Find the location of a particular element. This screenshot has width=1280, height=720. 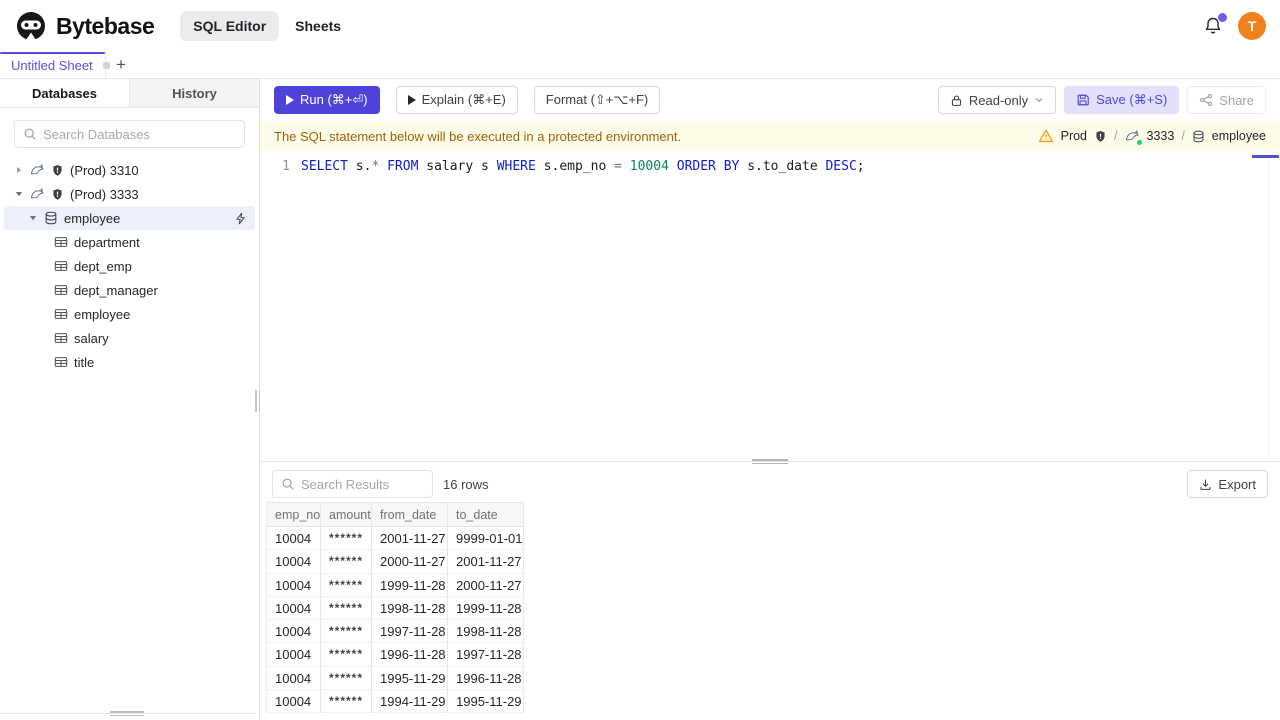

caret-right-icon is located at coordinates (19, 170).